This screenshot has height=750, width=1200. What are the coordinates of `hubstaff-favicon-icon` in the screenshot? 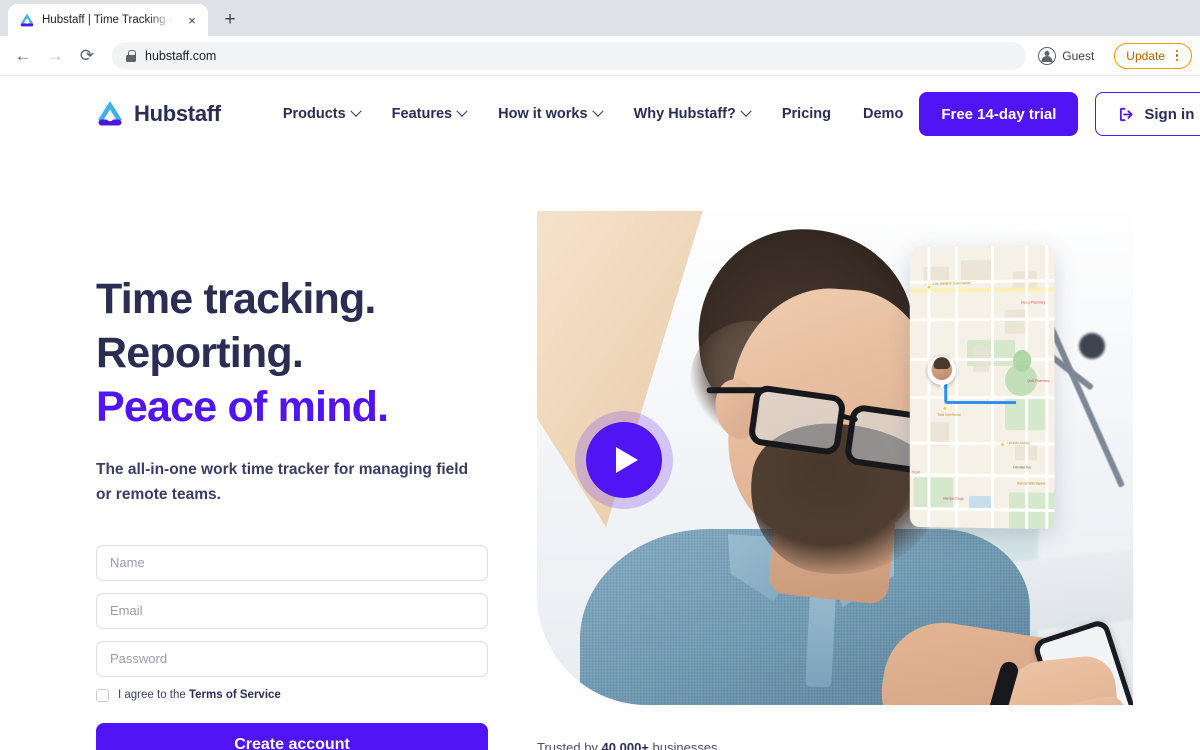 It's located at (27, 20).